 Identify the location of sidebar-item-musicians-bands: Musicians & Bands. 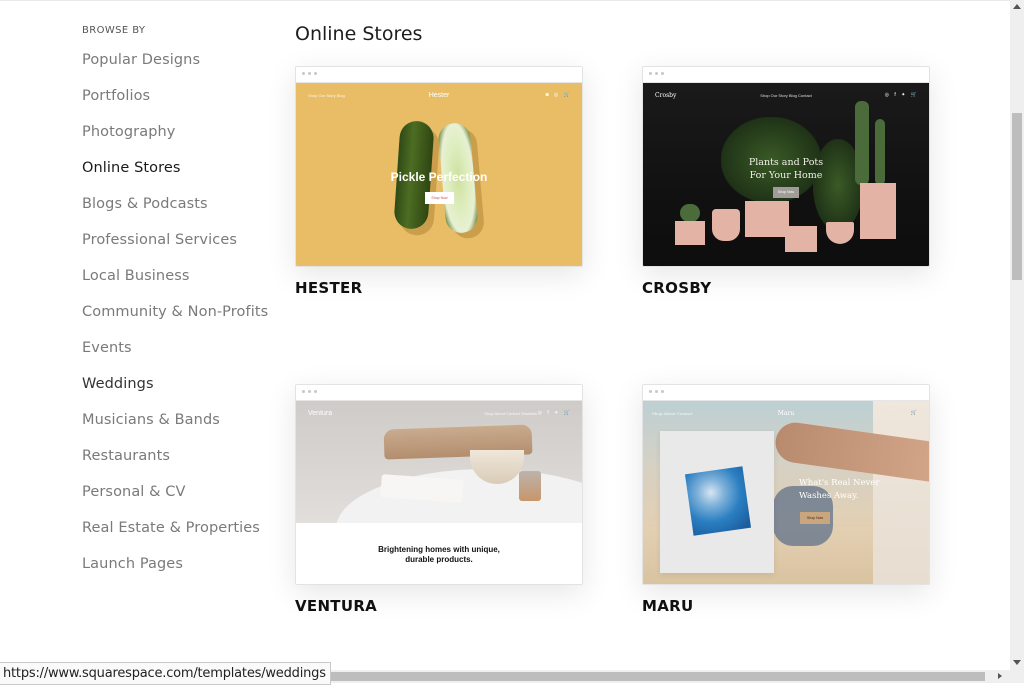
(151, 420).